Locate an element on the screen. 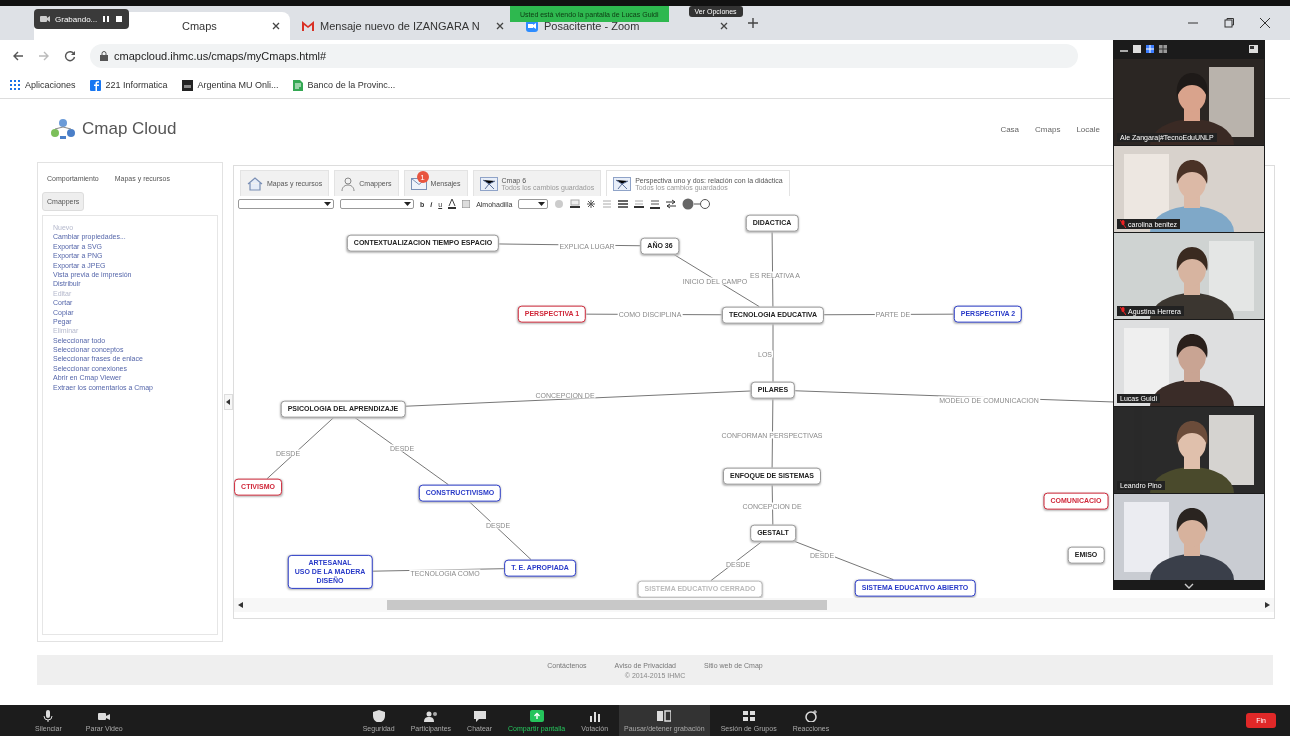 This screenshot has width=1290, height=736. chat-bubble-icon is located at coordinates (479, 715).